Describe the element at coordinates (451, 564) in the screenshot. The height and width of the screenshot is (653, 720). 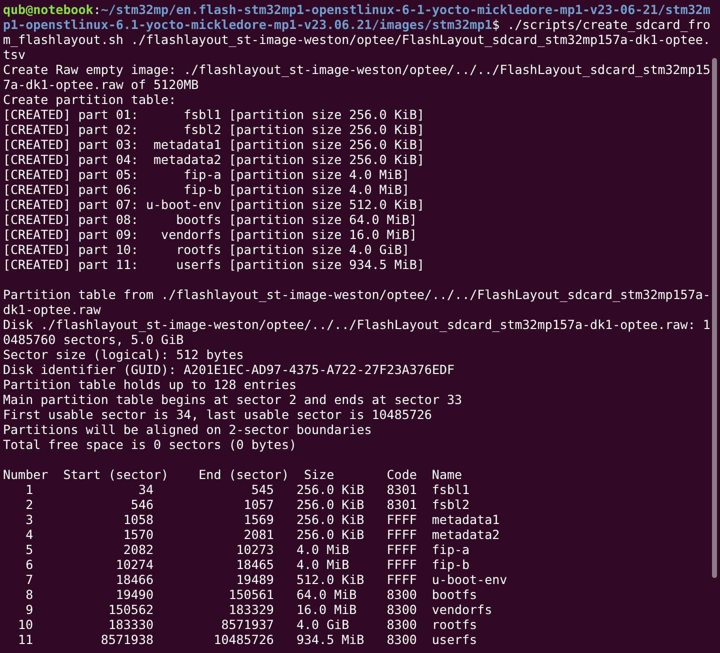
I see `table-cell: fip-b` at that location.